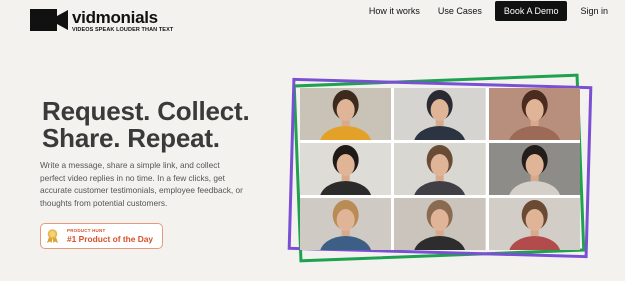 This screenshot has width=625, height=281. I want to click on medal-icon, so click(52, 236).